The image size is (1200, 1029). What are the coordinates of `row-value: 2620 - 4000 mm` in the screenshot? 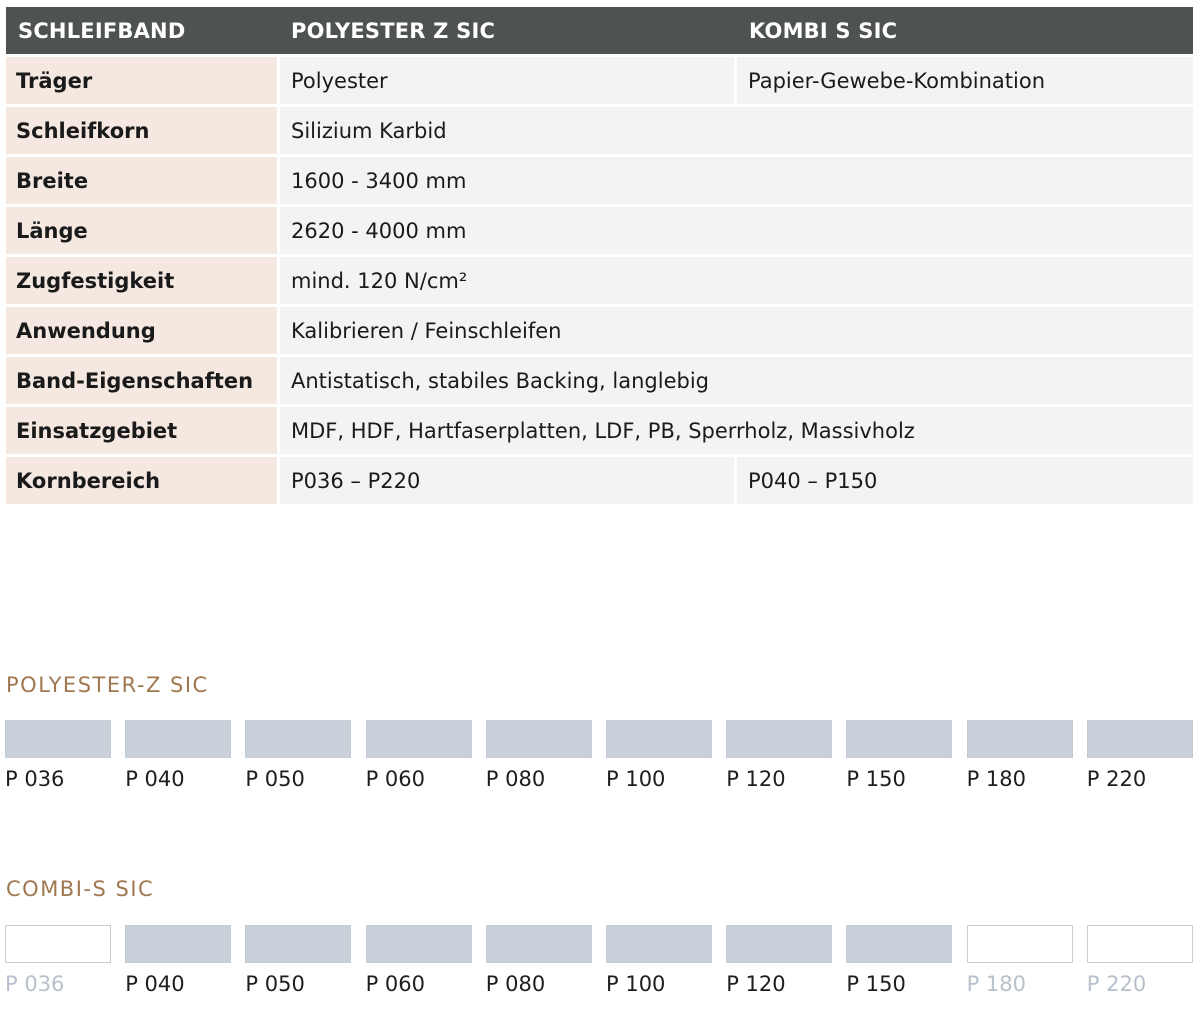 It's located at (736, 230).